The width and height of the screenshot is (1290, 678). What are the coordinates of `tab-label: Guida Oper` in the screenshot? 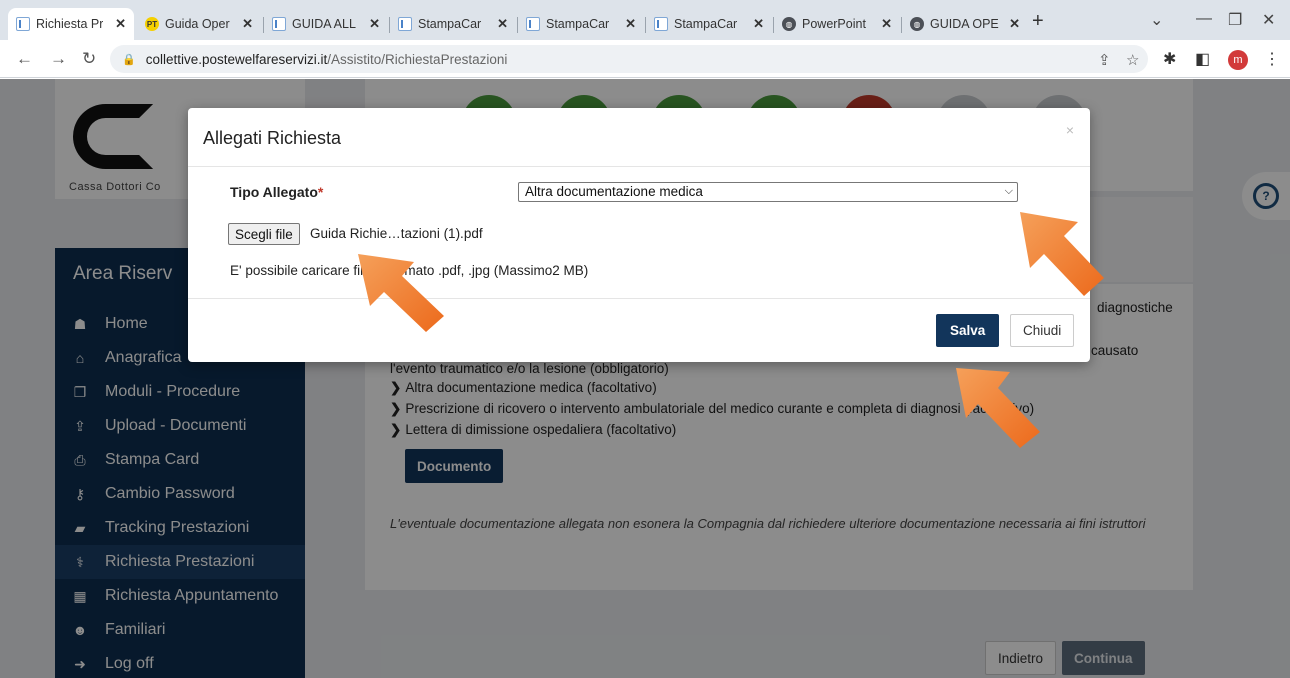 It's located at (197, 24).